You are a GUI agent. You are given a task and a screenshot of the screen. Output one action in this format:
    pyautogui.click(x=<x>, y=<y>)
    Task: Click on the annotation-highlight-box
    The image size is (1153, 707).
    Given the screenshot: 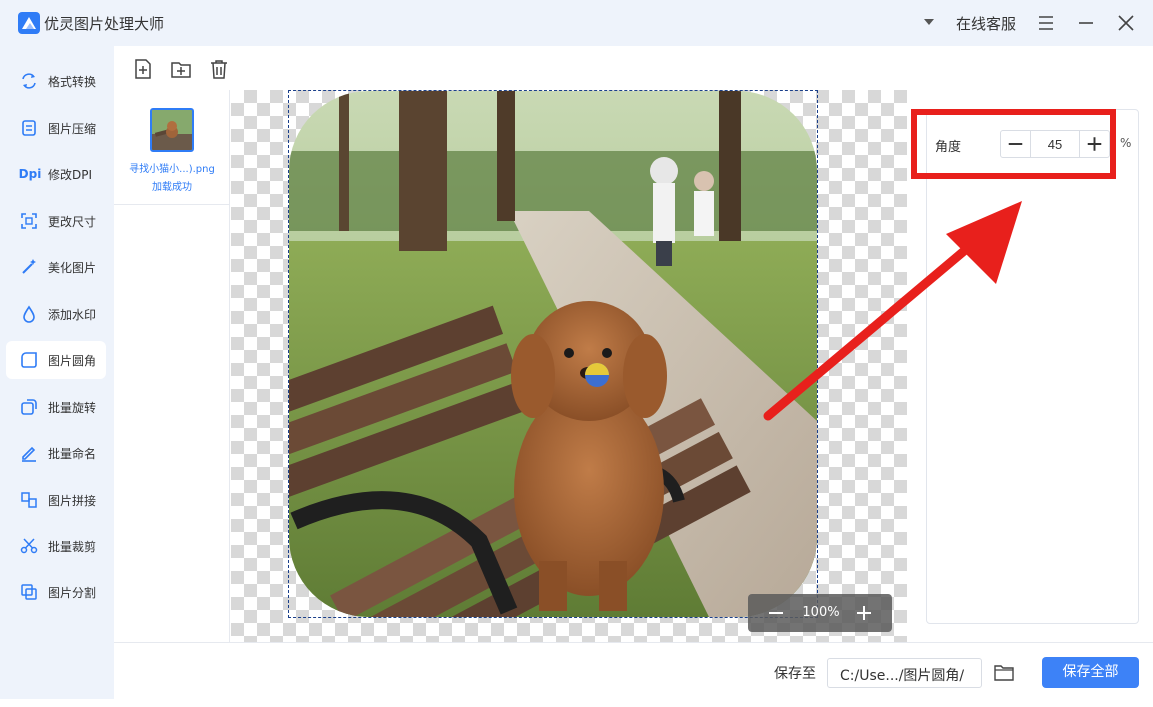 What is the action you would take?
    pyautogui.click(x=1013, y=144)
    